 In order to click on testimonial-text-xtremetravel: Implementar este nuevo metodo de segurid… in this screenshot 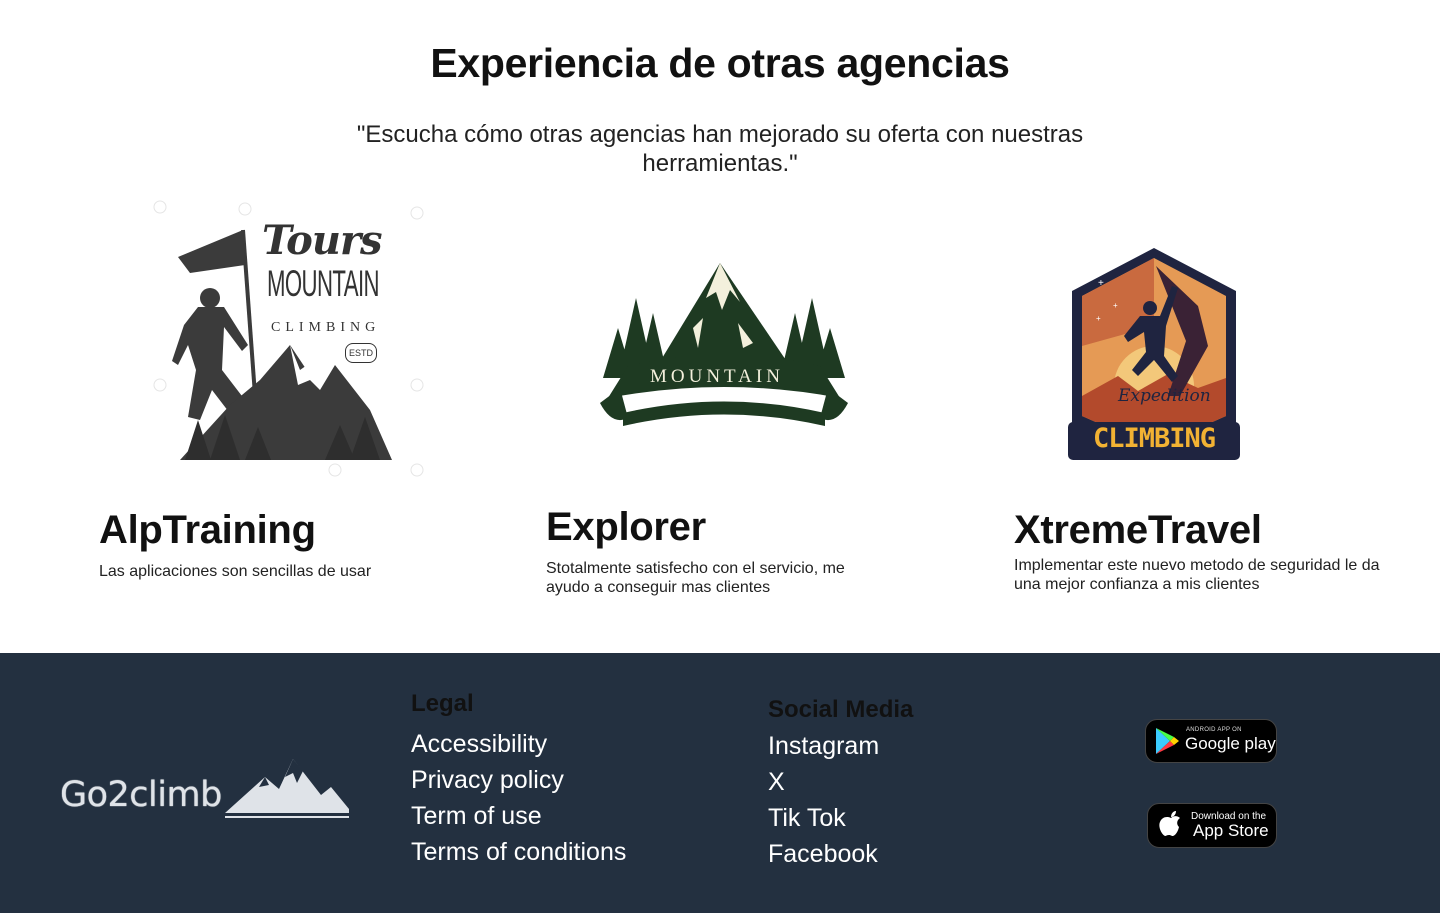, I will do `click(1197, 575)`.